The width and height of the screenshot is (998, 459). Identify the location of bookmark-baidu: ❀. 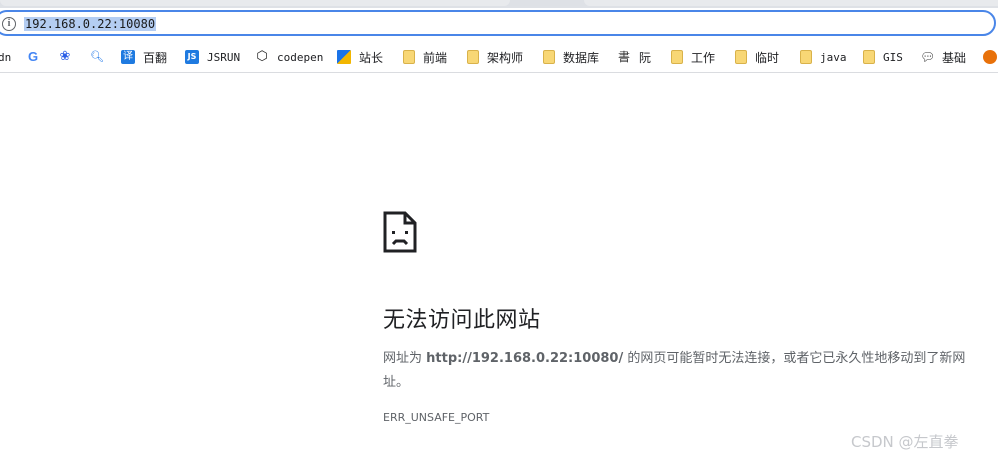
(69, 57).